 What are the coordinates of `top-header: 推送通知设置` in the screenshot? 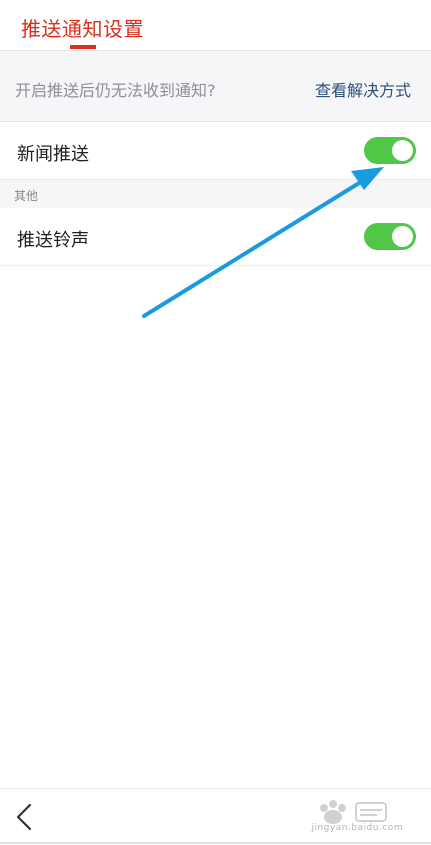 It's located at (215, 25).